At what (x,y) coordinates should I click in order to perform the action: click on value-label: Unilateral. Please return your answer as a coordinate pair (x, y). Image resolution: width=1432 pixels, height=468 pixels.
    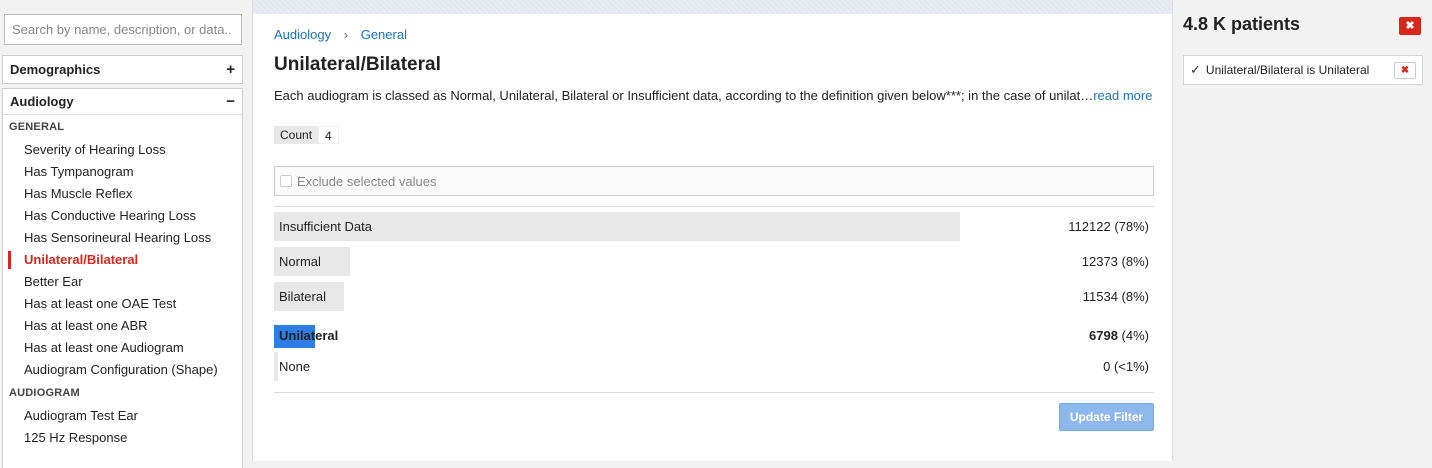
    Looking at the image, I should click on (309, 335).